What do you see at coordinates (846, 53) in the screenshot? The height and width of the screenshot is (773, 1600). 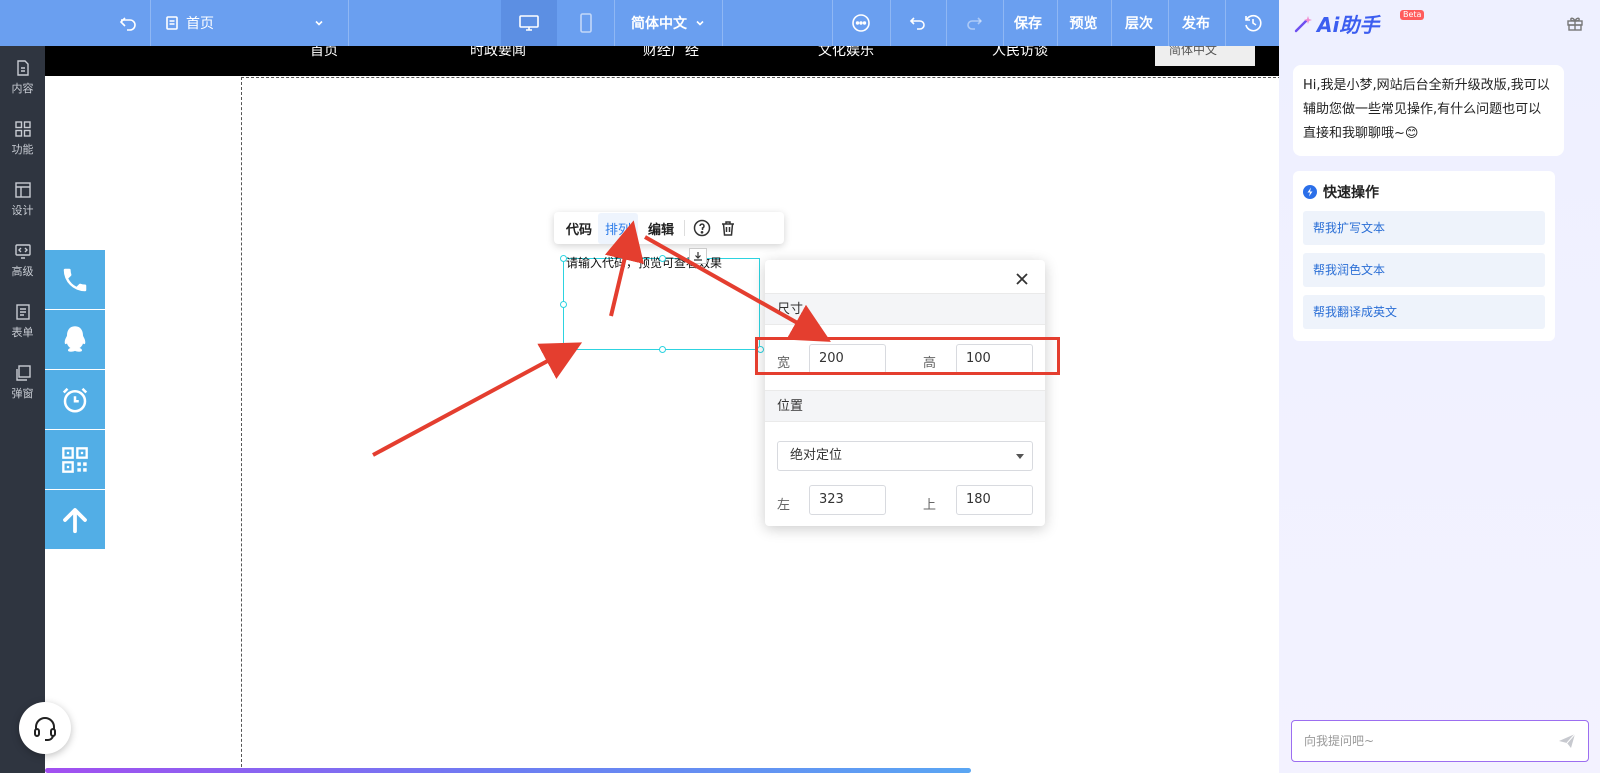 I see `nav-item: 文化娱乐` at bounding box center [846, 53].